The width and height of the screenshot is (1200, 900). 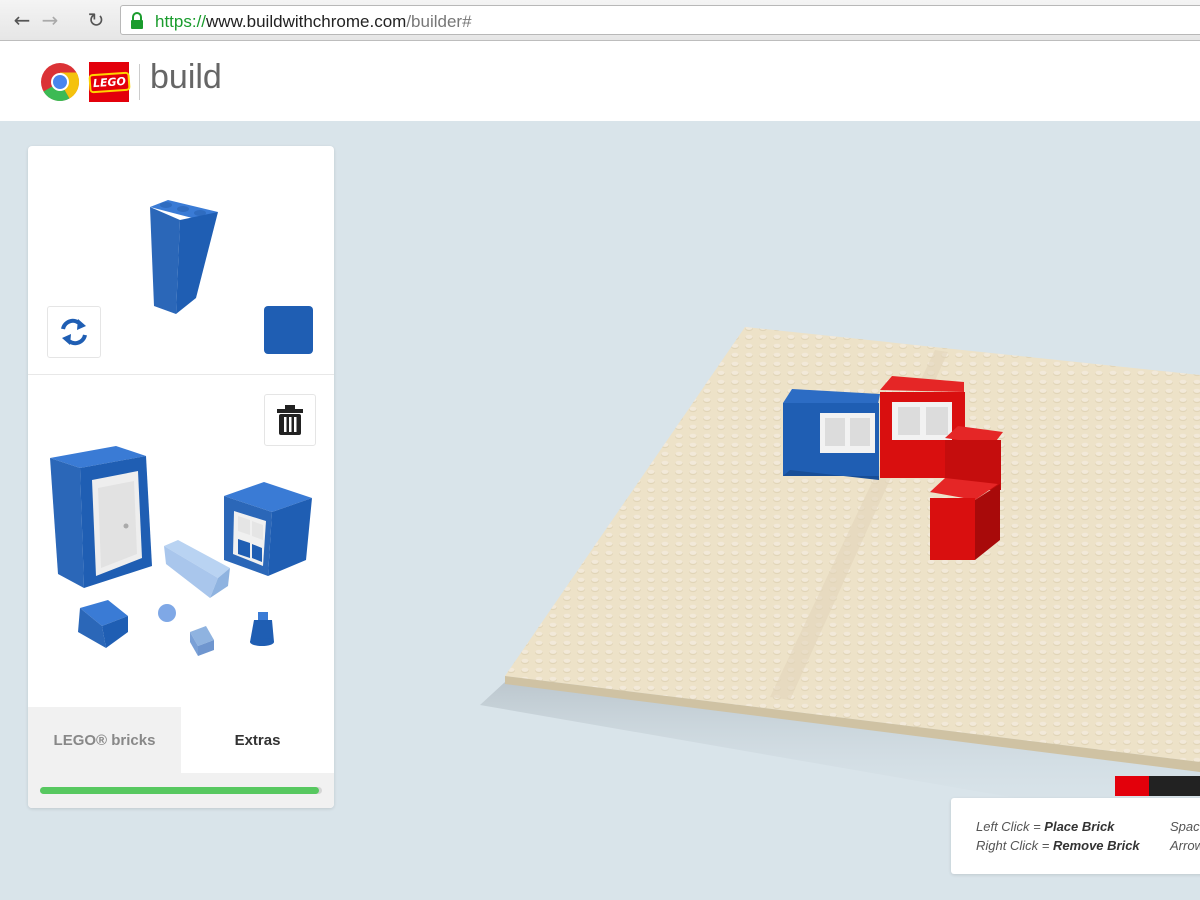 What do you see at coordinates (101, 517) in the screenshot?
I see `door-brick-item` at bounding box center [101, 517].